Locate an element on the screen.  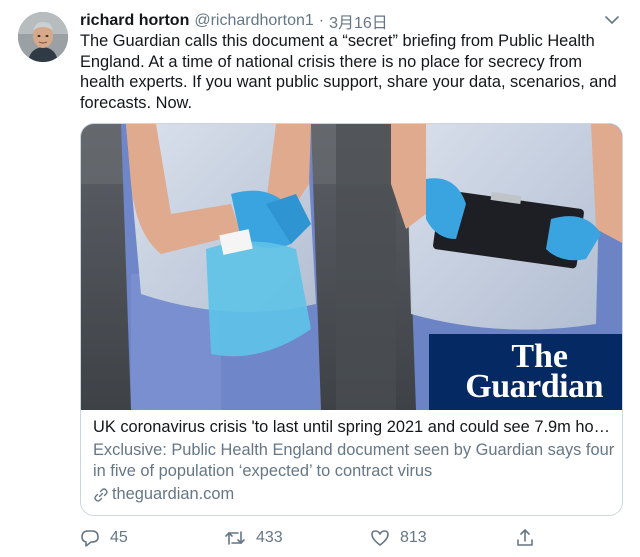
reply-icon is located at coordinates (90, 538).